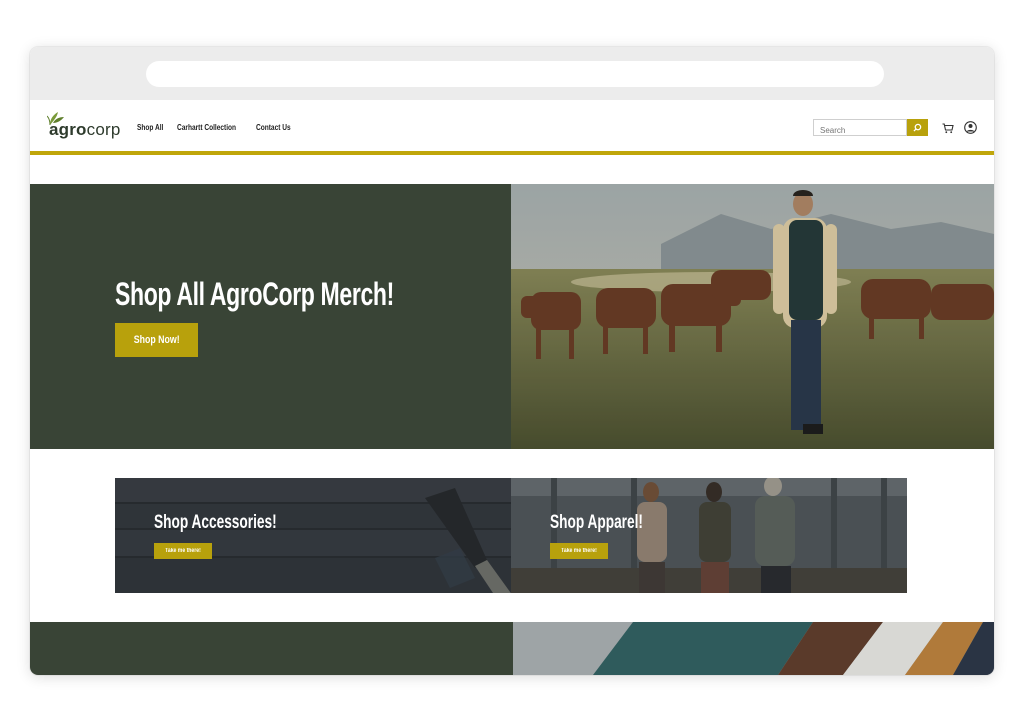  I want to click on browser-chrome, so click(512, 73).